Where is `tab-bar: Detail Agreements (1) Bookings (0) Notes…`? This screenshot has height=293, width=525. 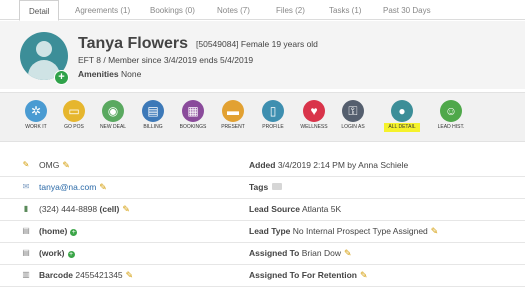
tab-bar: Detail Agreements (1) Bookings (0) Notes… is located at coordinates (262, 10).